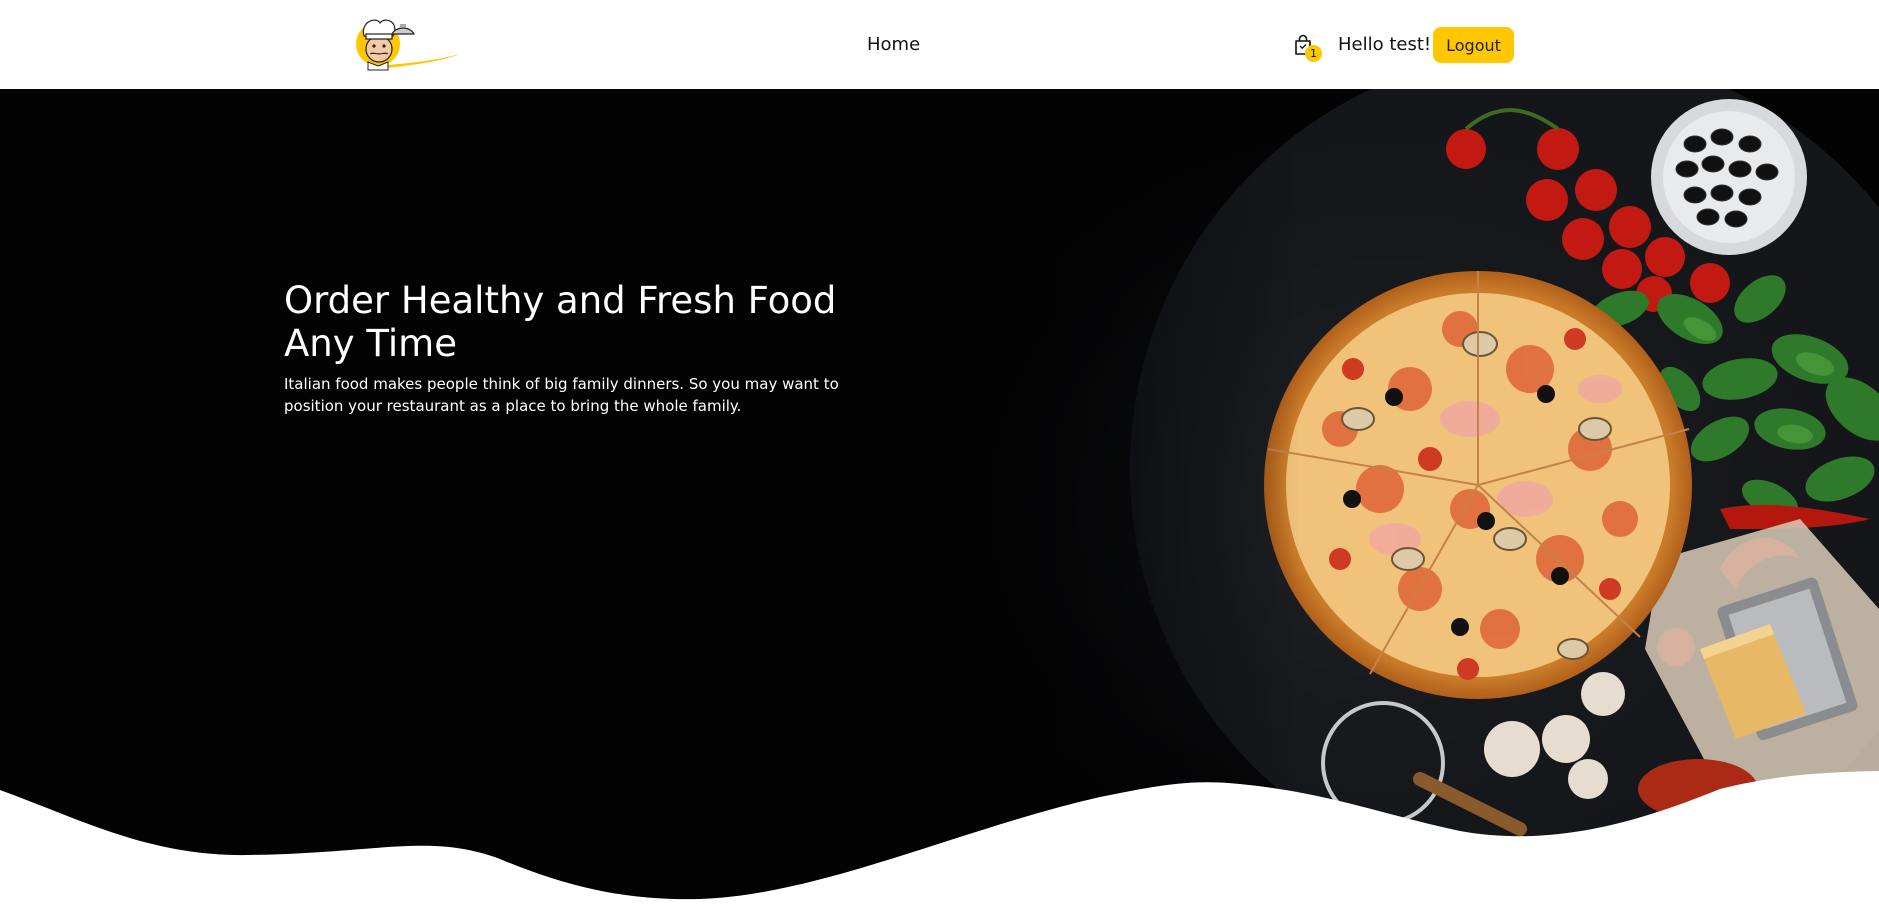  What do you see at coordinates (939, 44) in the screenshot?
I see `site-header: Home 1 Hello test! Logout` at bounding box center [939, 44].